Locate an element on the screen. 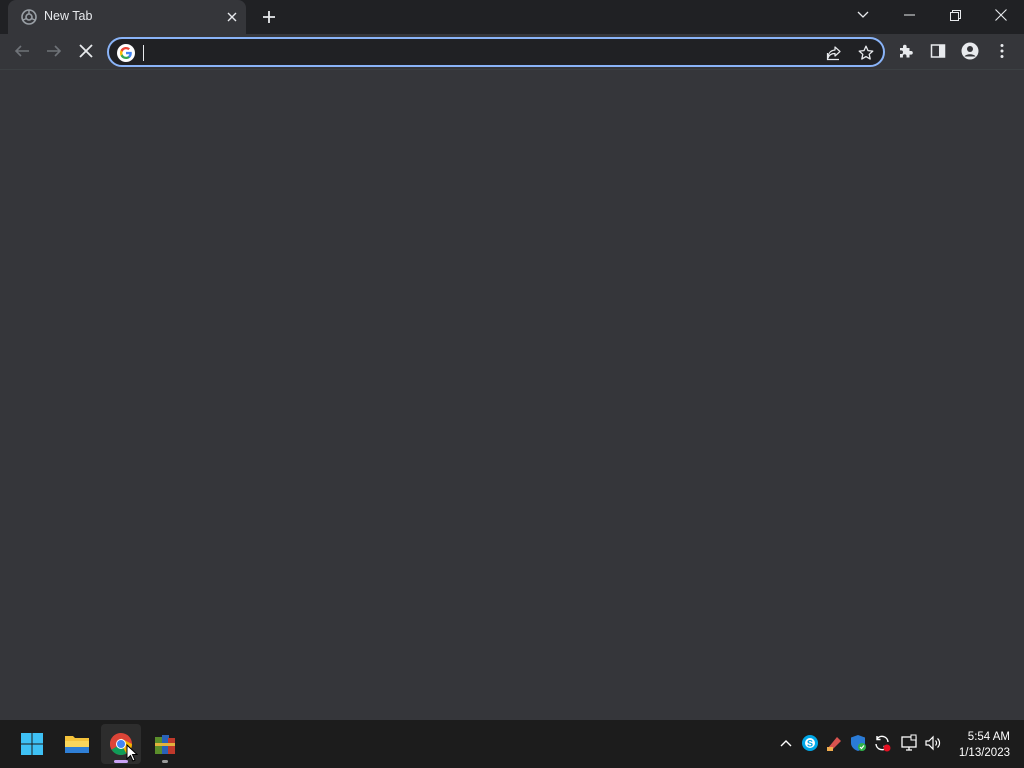 The width and height of the screenshot is (1024, 768). tab-title: New Tab is located at coordinates (68, 16).